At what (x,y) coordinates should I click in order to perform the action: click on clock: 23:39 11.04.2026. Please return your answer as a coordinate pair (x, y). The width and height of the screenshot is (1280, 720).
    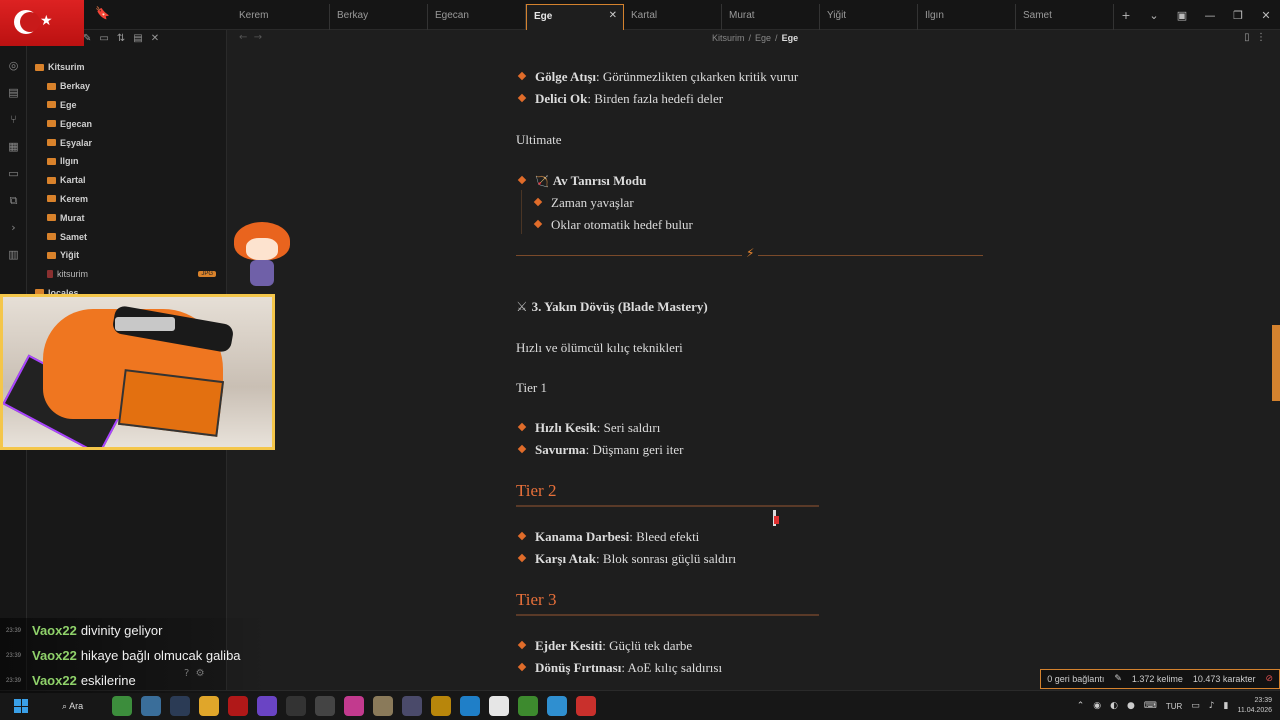
    Looking at the image, I should click on (1254, 706).